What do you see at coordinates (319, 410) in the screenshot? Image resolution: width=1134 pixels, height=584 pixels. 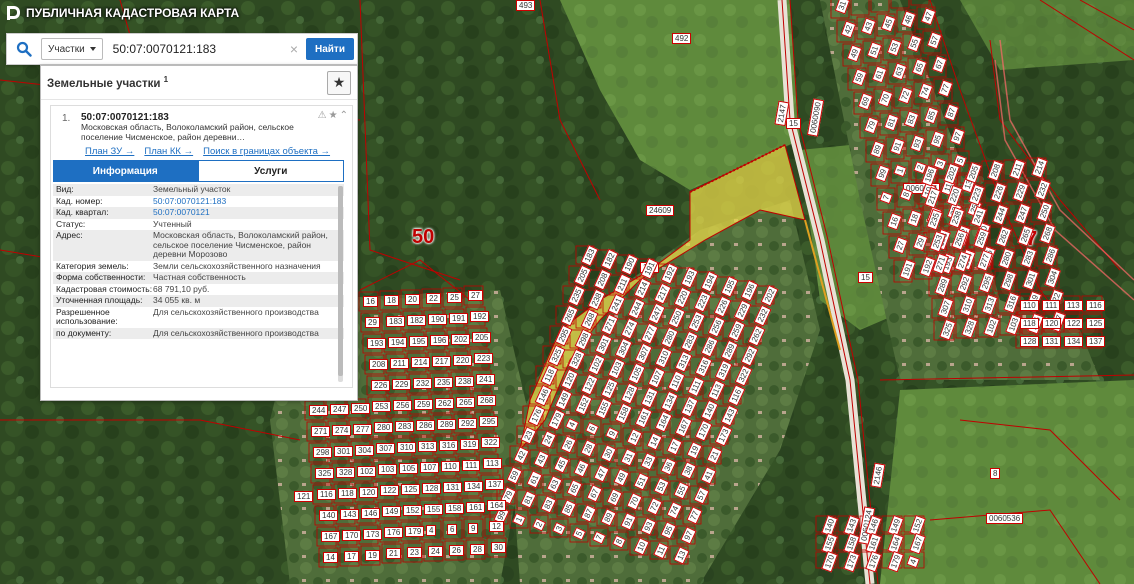 I see `parcel-number-label: 244` at bounding box center [319, 410].